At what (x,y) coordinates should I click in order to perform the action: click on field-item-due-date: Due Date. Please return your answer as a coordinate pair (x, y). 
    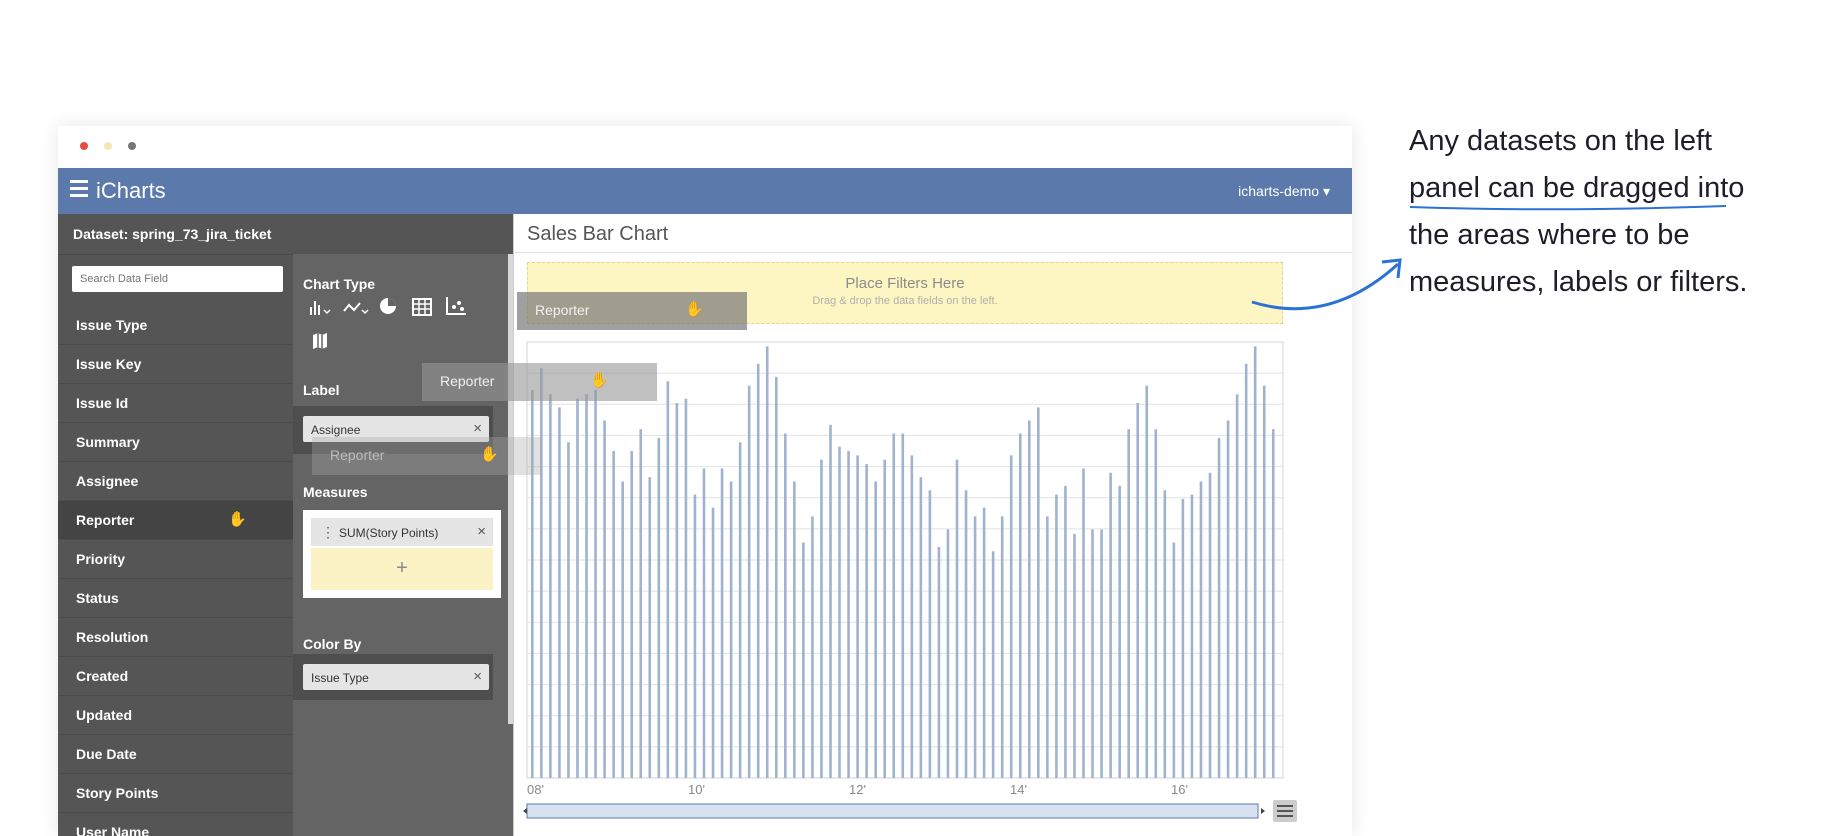
    Looking at the image, I should click on (175, 754).